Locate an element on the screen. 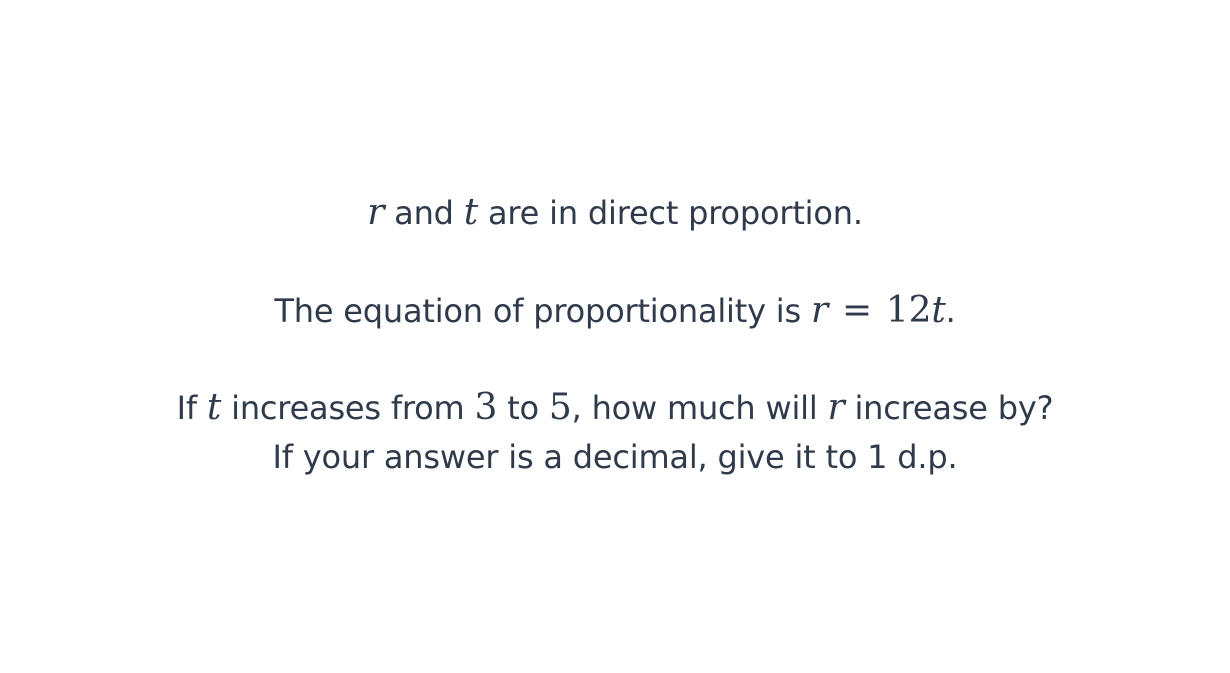 Image resolution: width=1230 pixels, height=673 pixels. math-number-end: 5 is located at coordinates (560, 407).